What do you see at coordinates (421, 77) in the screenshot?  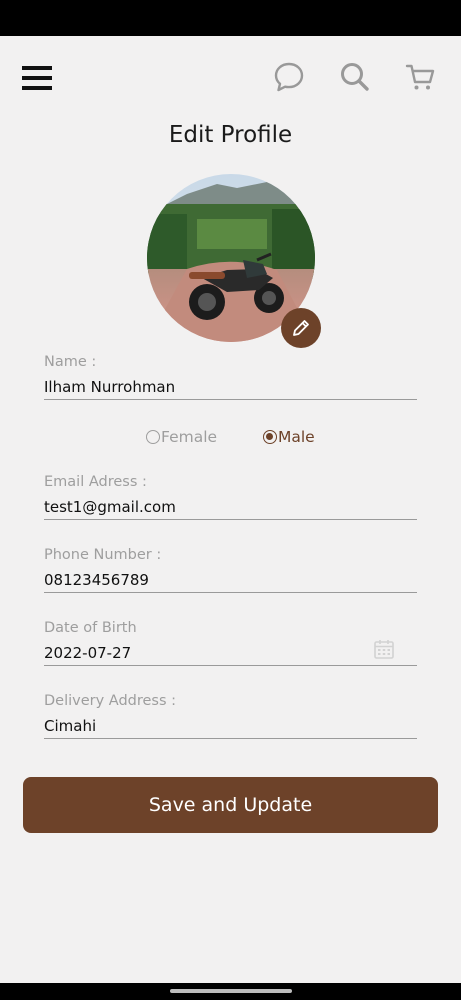 I see `shopping-cart-icon` at bounding box center [421, 77].